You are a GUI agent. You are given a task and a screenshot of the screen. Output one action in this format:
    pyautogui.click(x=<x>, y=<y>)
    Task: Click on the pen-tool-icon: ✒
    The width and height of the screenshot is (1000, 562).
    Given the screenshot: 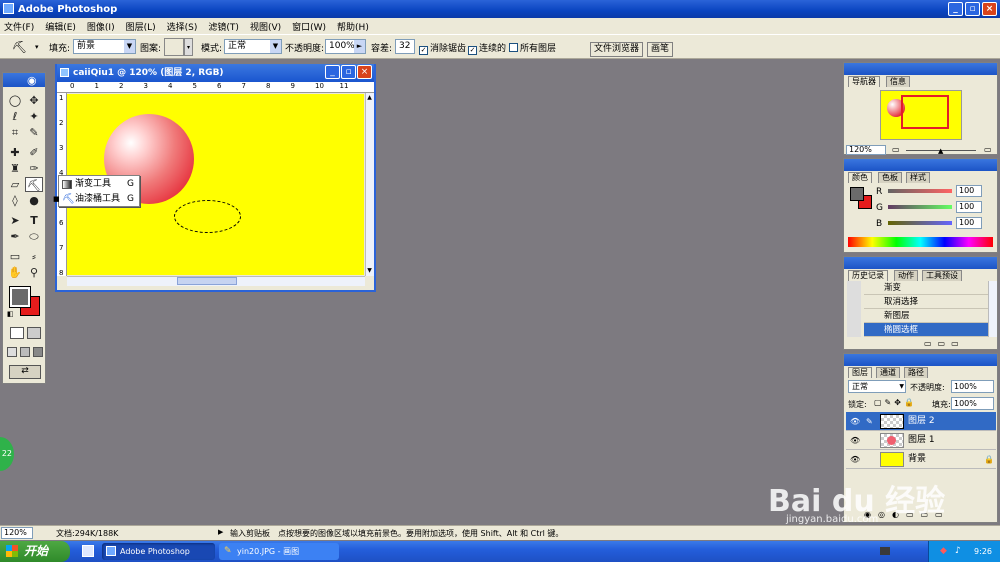 What is the action you would take?
    pyautogui.click(x=15, y=236)
    